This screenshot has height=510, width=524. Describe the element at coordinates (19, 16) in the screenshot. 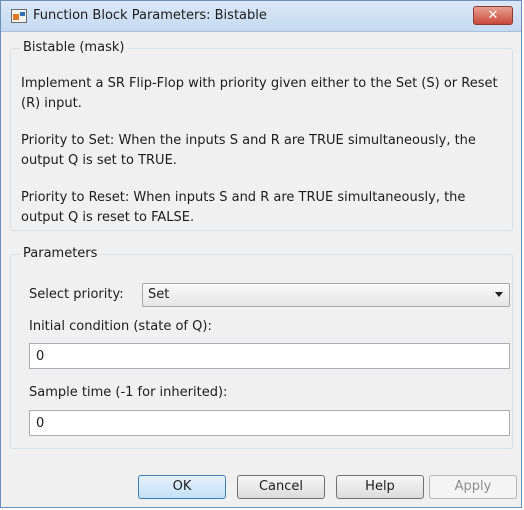

I see `simulink-block-icon` at that location.